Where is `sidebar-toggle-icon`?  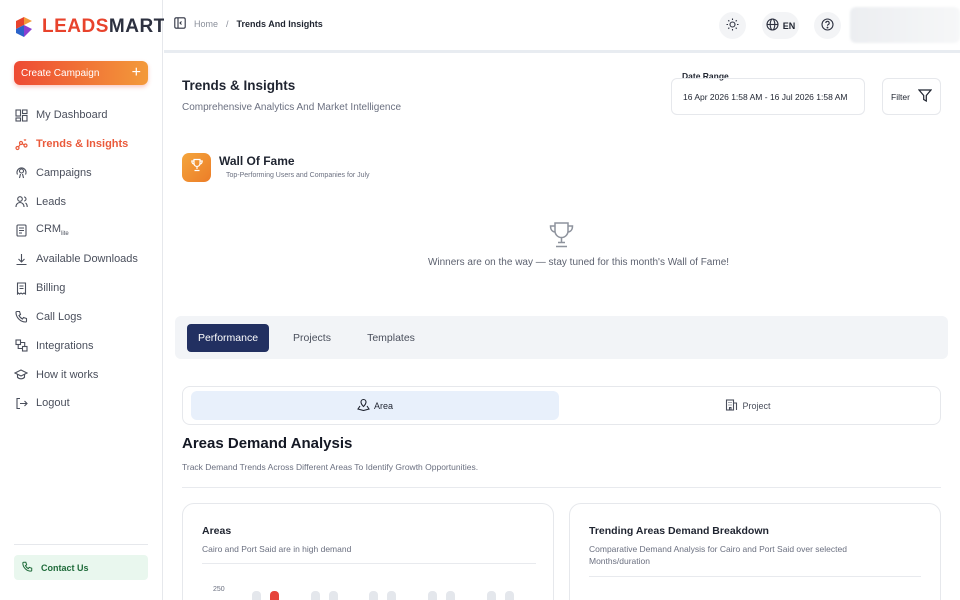
sidebar-toggle-icon is located at coordinates (180, 24).